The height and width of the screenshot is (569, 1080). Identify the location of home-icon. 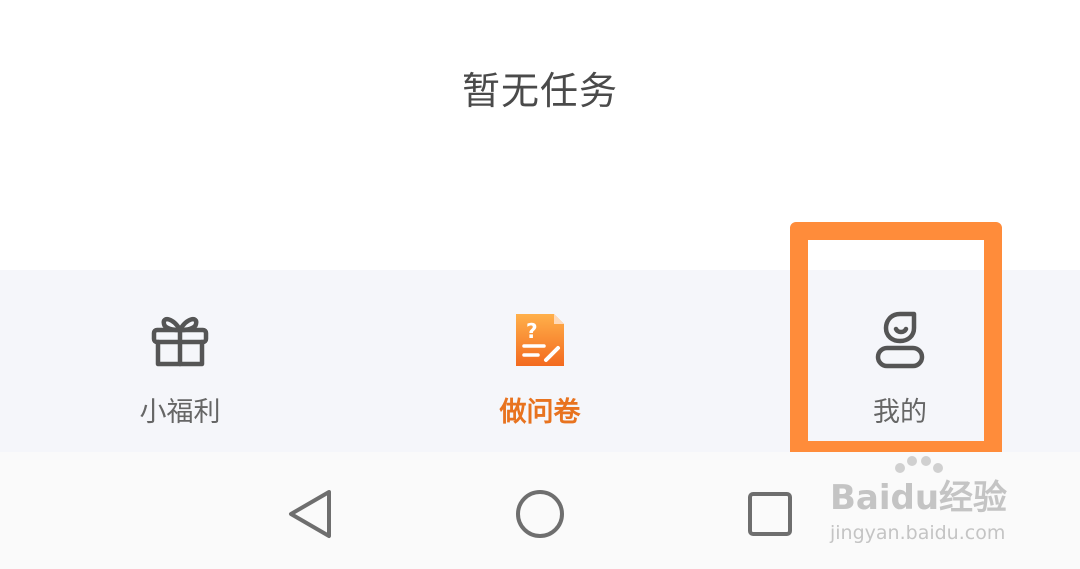
(540, 514).